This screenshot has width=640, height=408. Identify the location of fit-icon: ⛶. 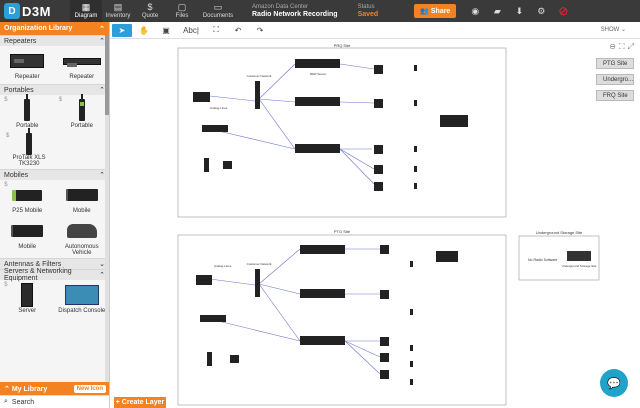
(216, 29).